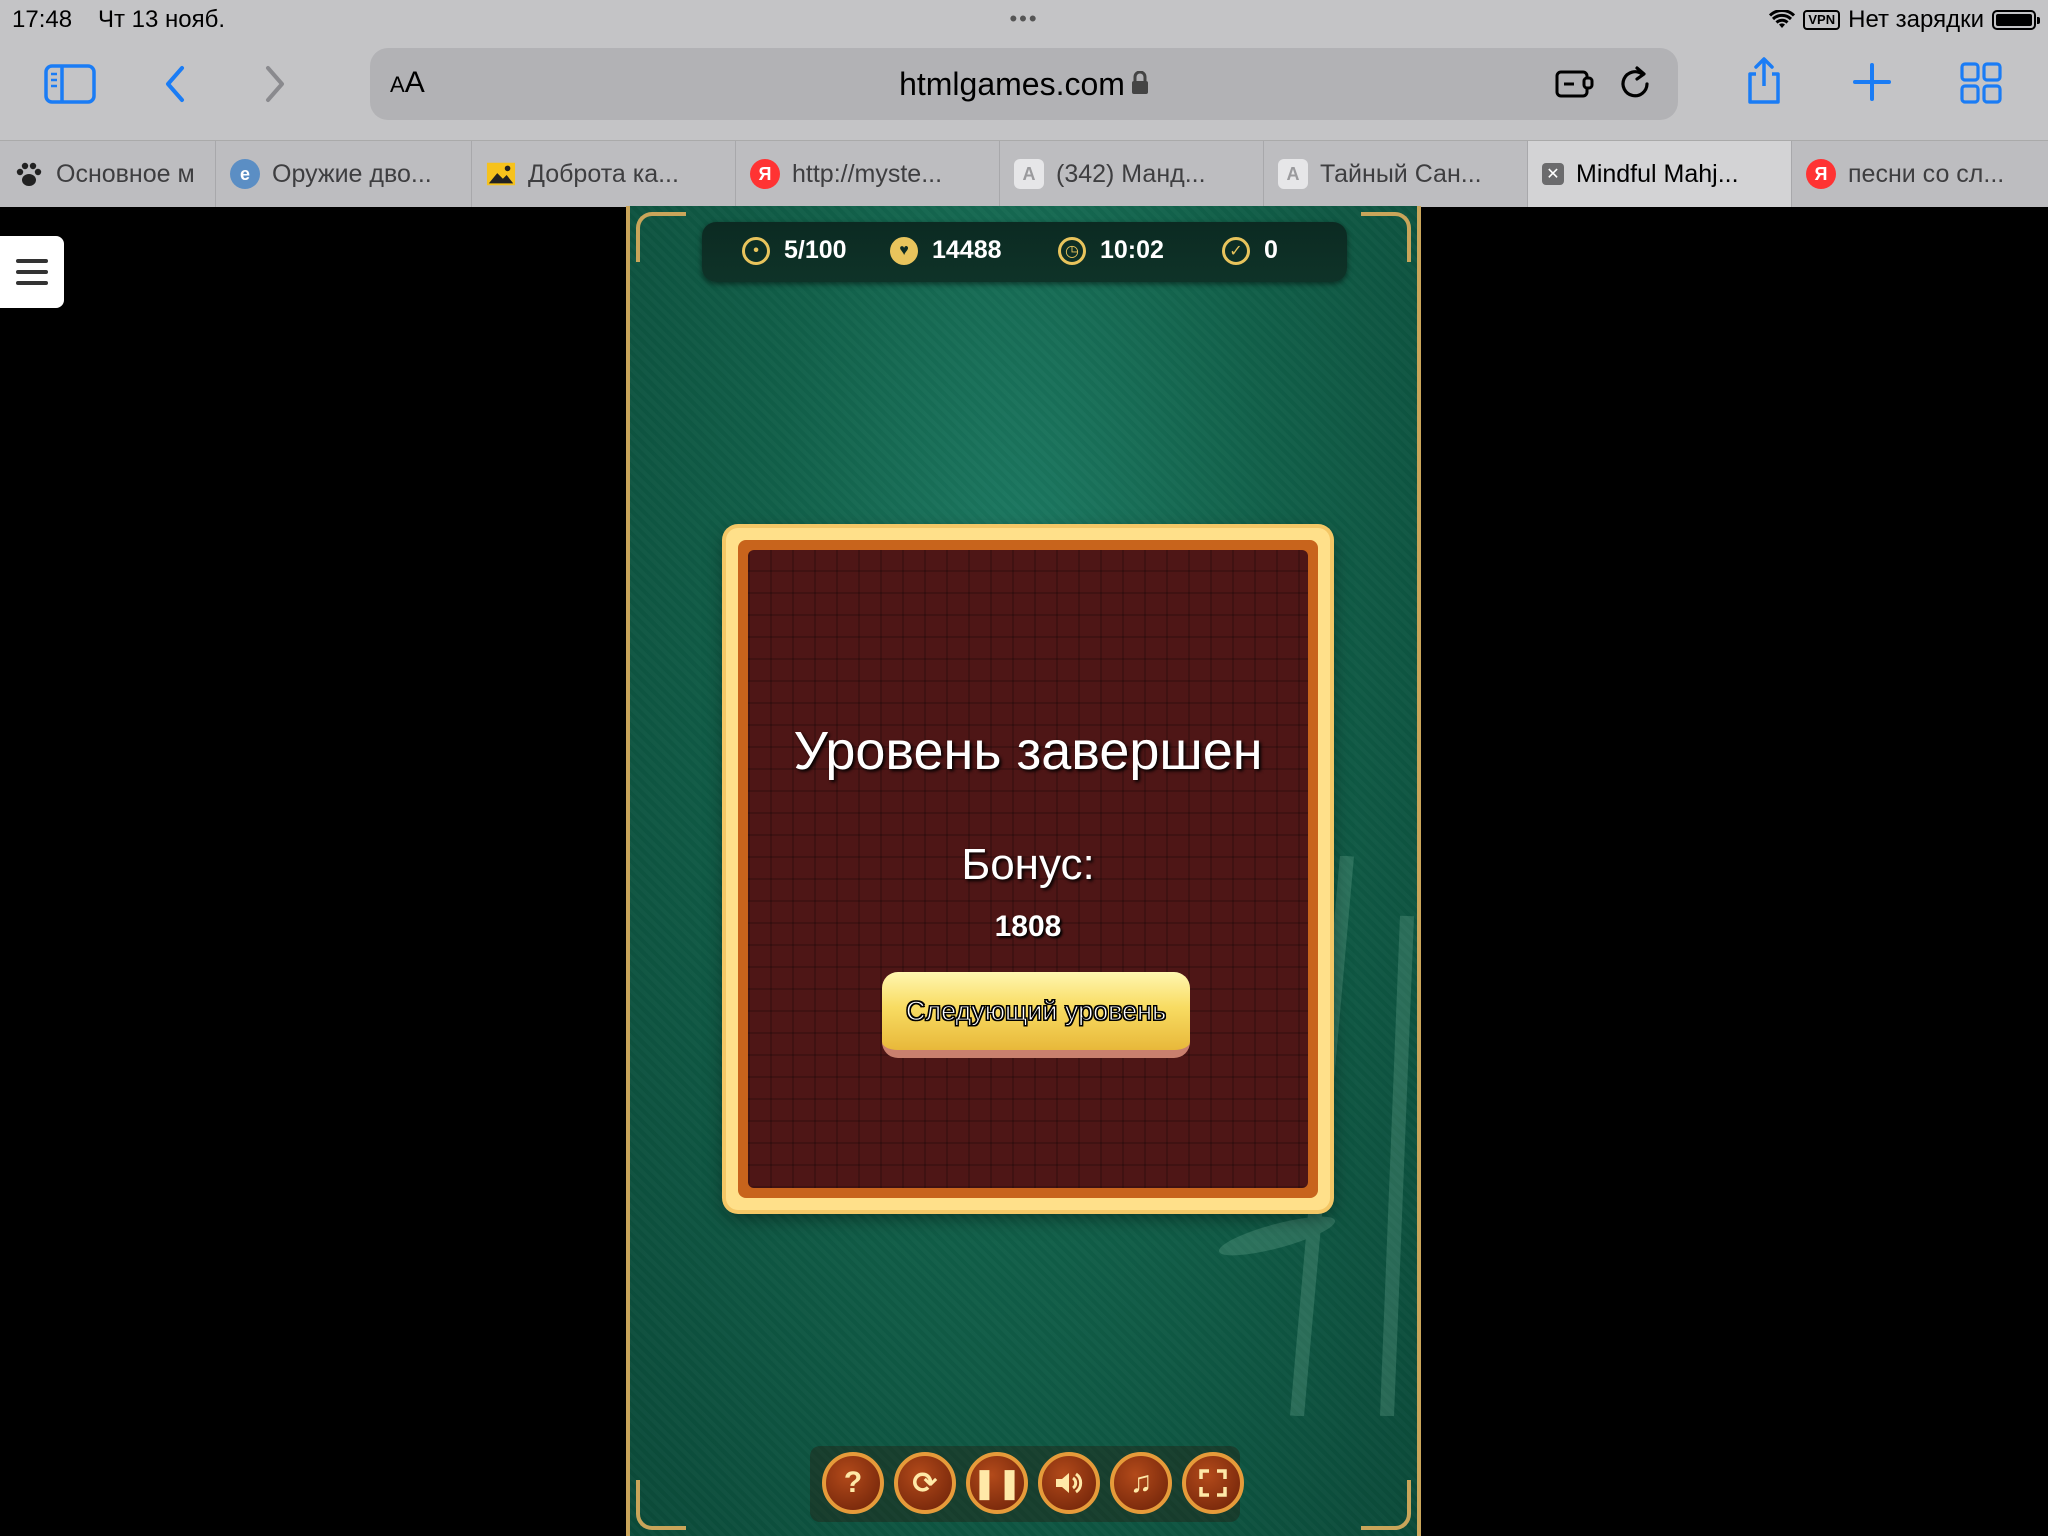 Image resolution: width=2048 pixels, height=1536 pixels. I want to click on hud-time: ◷ 10:02, so click(1111, 250).